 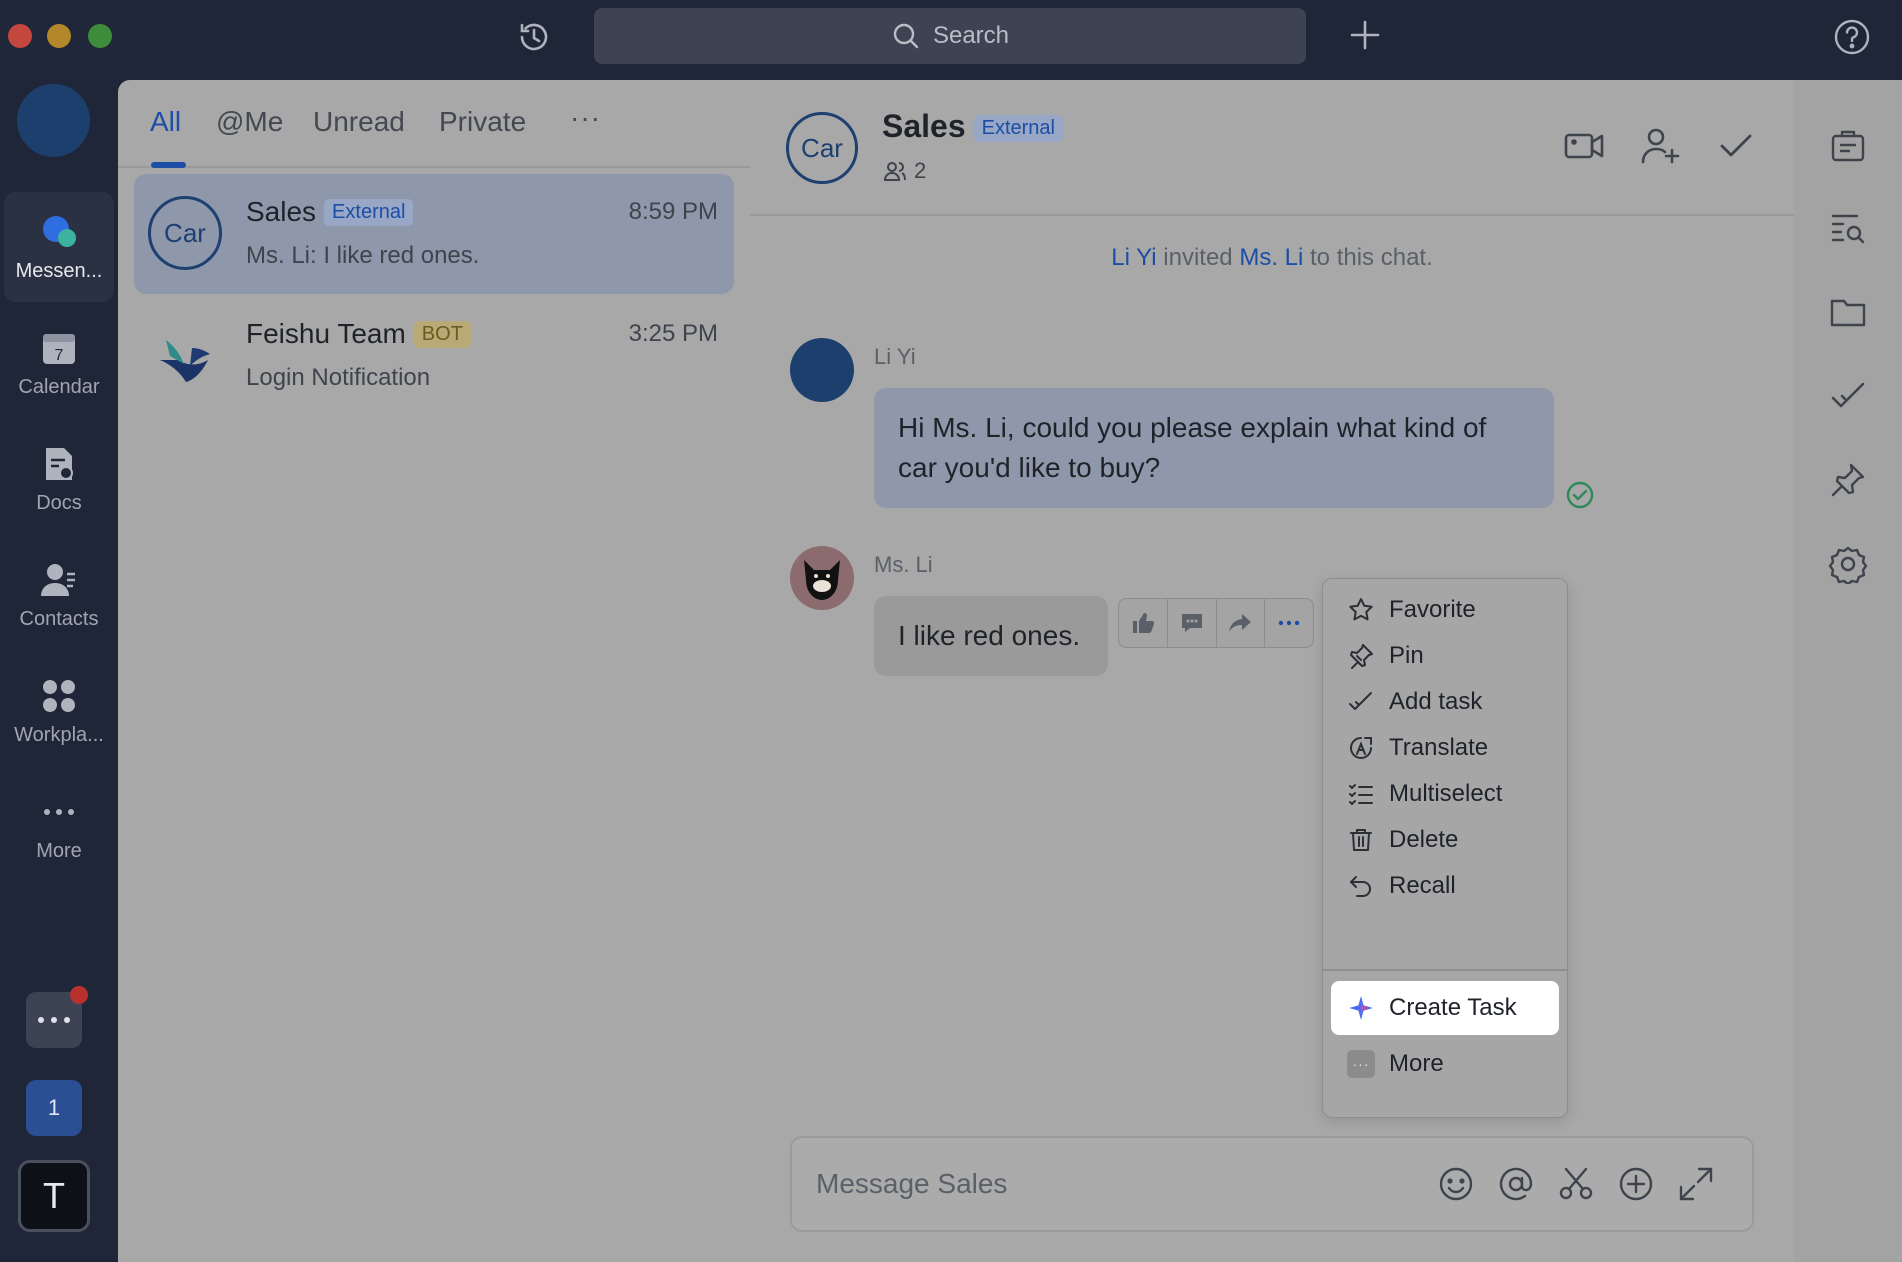 I want to click on active-tab-indicator, so click(x=168, y=165).